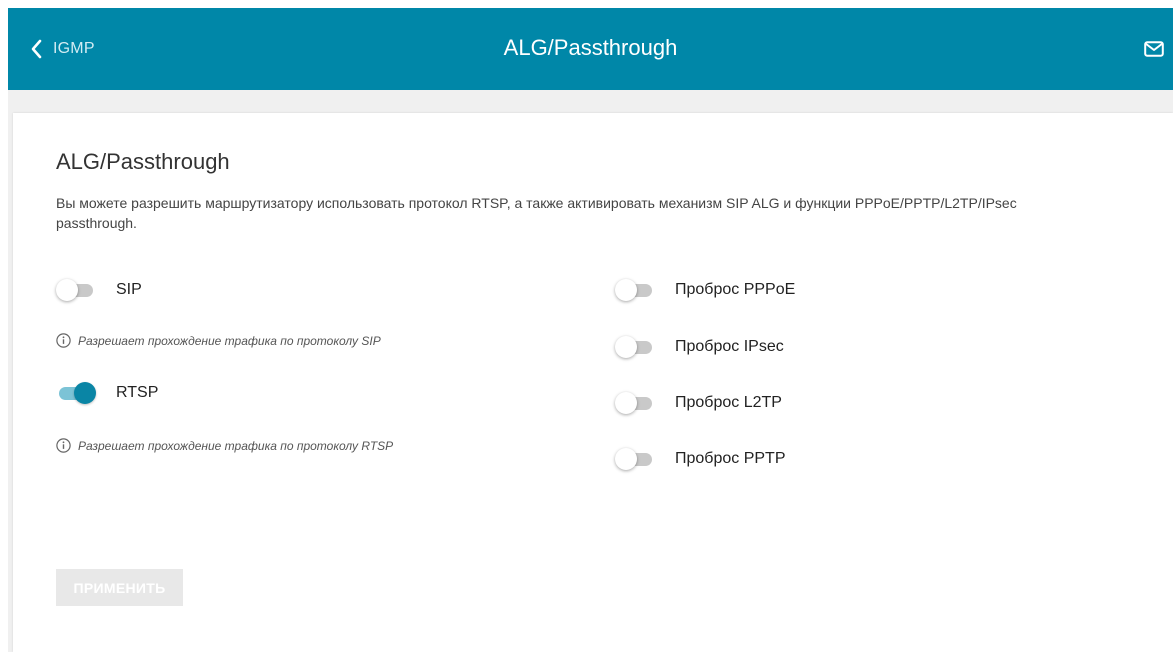  I want to click on ipsec-toggle, so click(635, 347).